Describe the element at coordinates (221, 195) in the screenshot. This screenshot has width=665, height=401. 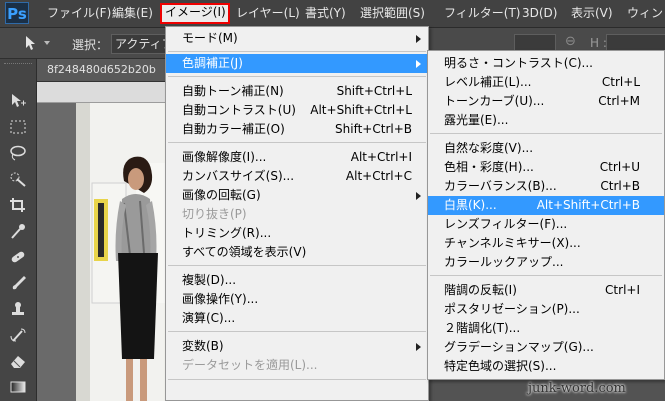
I see `menu-item-label: 画像の回転(G)` at that location.